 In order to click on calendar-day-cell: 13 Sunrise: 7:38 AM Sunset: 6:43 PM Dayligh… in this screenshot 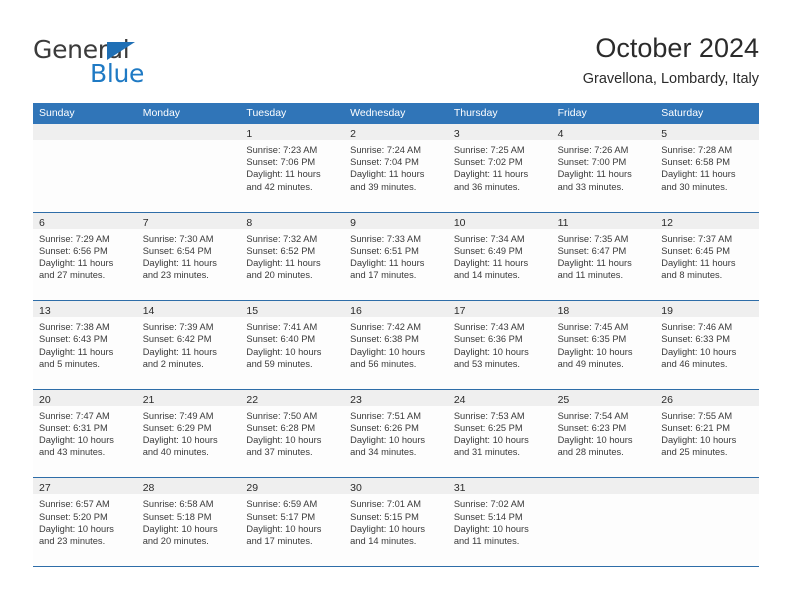, I will do `click(85, 345)`.